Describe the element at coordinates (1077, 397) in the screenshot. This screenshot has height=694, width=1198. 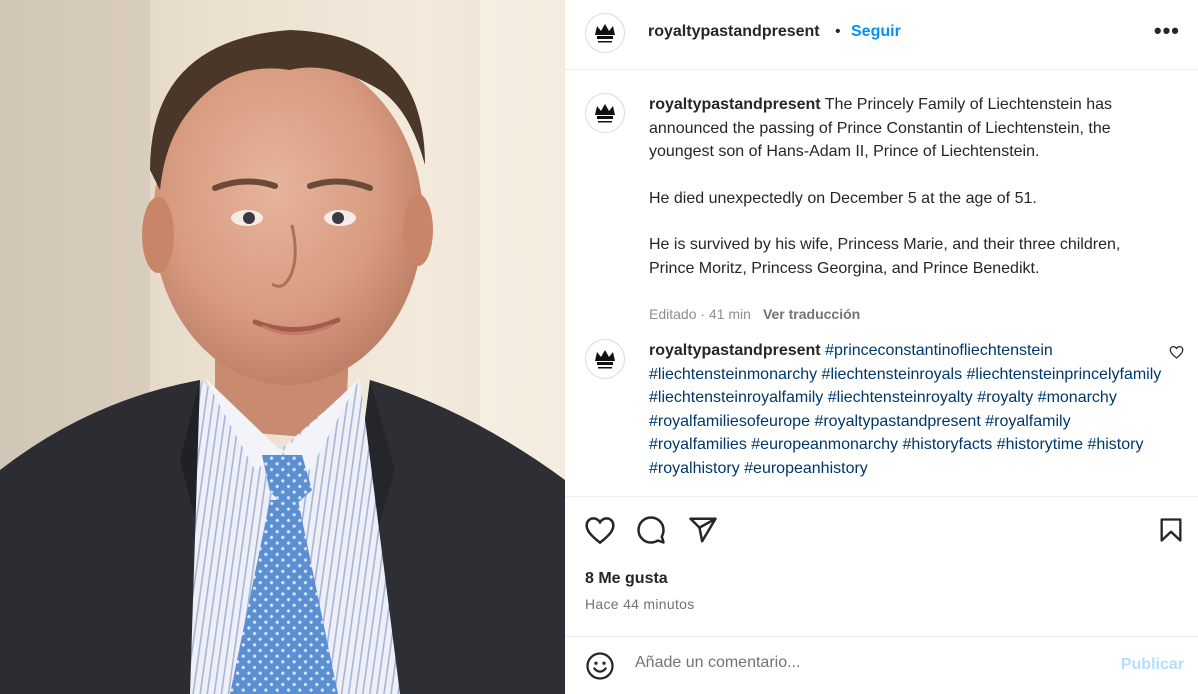
I see `hashtag-link: #monarchy` at that location.